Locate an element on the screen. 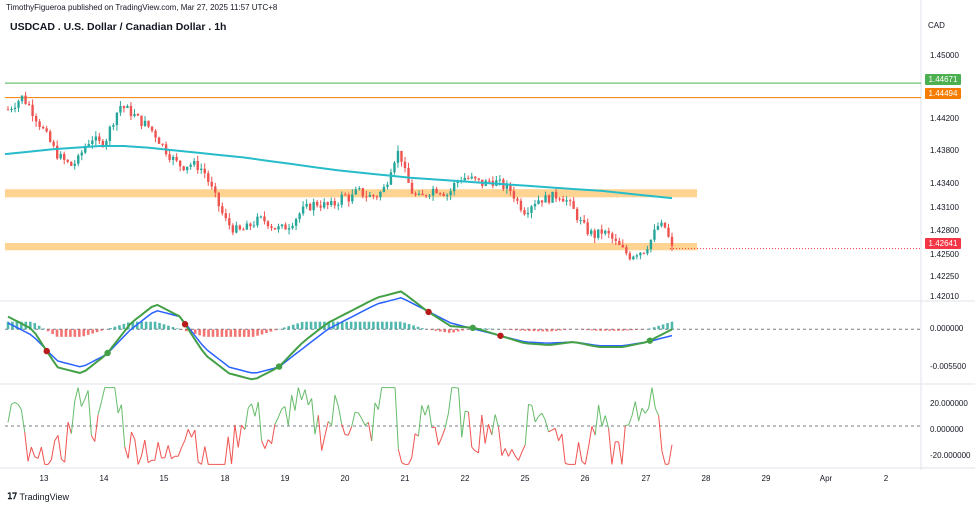 The image size is (975, 508). orange-level-tag: 1.44494 is located at coordinates (943, 93).